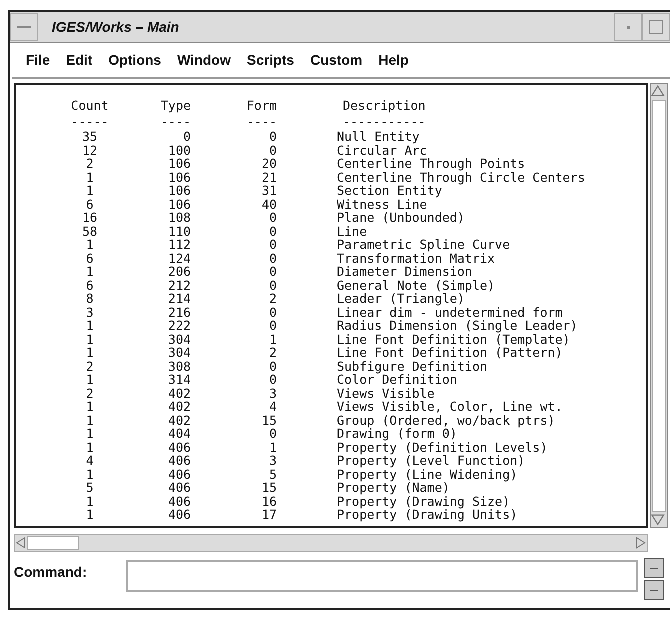 This screenshot has width=670, height=618. Describe the element at coordinates (654, 568) in the screenshot. I see `history-up-button` at that location.